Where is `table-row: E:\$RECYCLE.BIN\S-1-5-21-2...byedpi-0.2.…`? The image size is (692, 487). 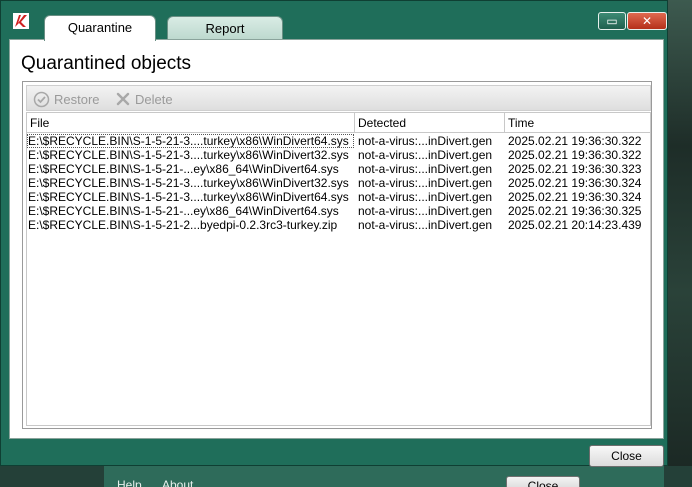
table-row: E:\$RECYCLE.BIN\S-1-5-21-2...byedpi-0.2.… is located at coordinates (338, 225).